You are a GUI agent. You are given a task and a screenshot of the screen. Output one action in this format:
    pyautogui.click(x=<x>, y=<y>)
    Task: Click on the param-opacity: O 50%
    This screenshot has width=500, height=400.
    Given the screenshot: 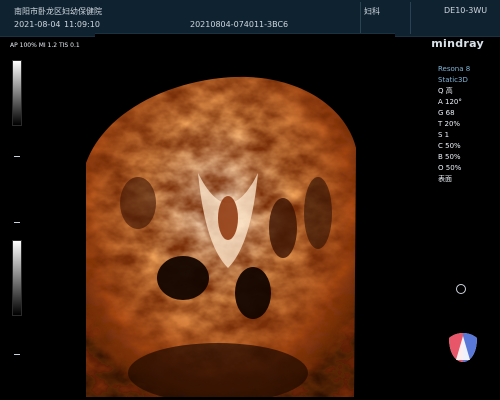 What is the action you would take?
    pyautogui.click(x=450, y=168)
    